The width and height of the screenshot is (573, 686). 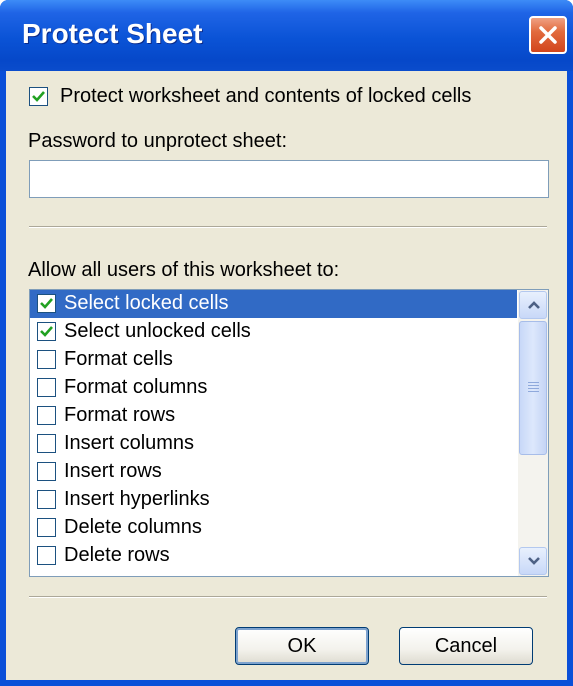 What do you see at coordinates (273, 416) in the screenshot?
I see `list-item-format-rows: Format rows` at bounding box center [273, 416].